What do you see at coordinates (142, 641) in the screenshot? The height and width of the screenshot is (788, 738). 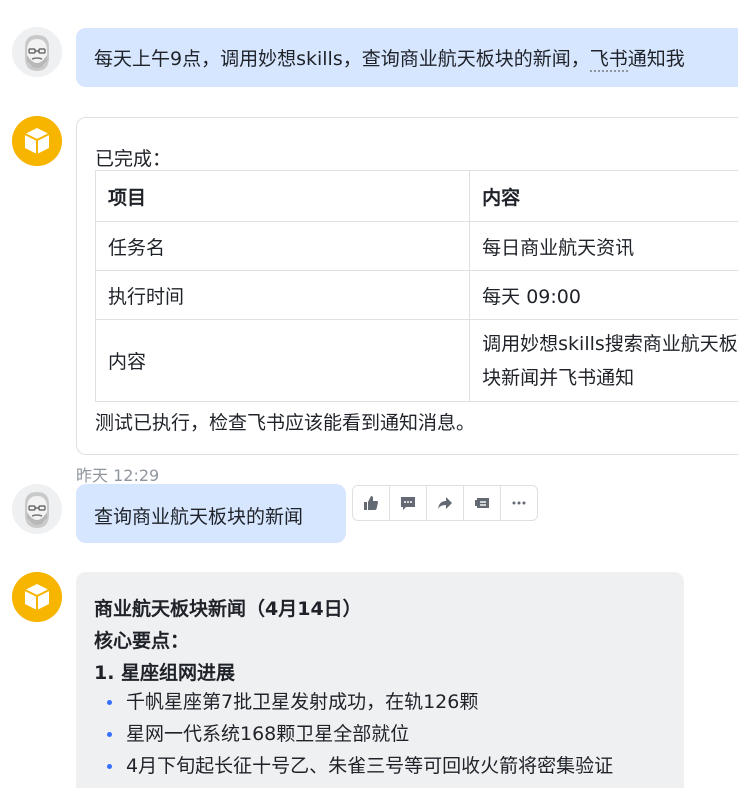 I see `core-points-heading: 核心要点：` at bounding box center [142, 641].